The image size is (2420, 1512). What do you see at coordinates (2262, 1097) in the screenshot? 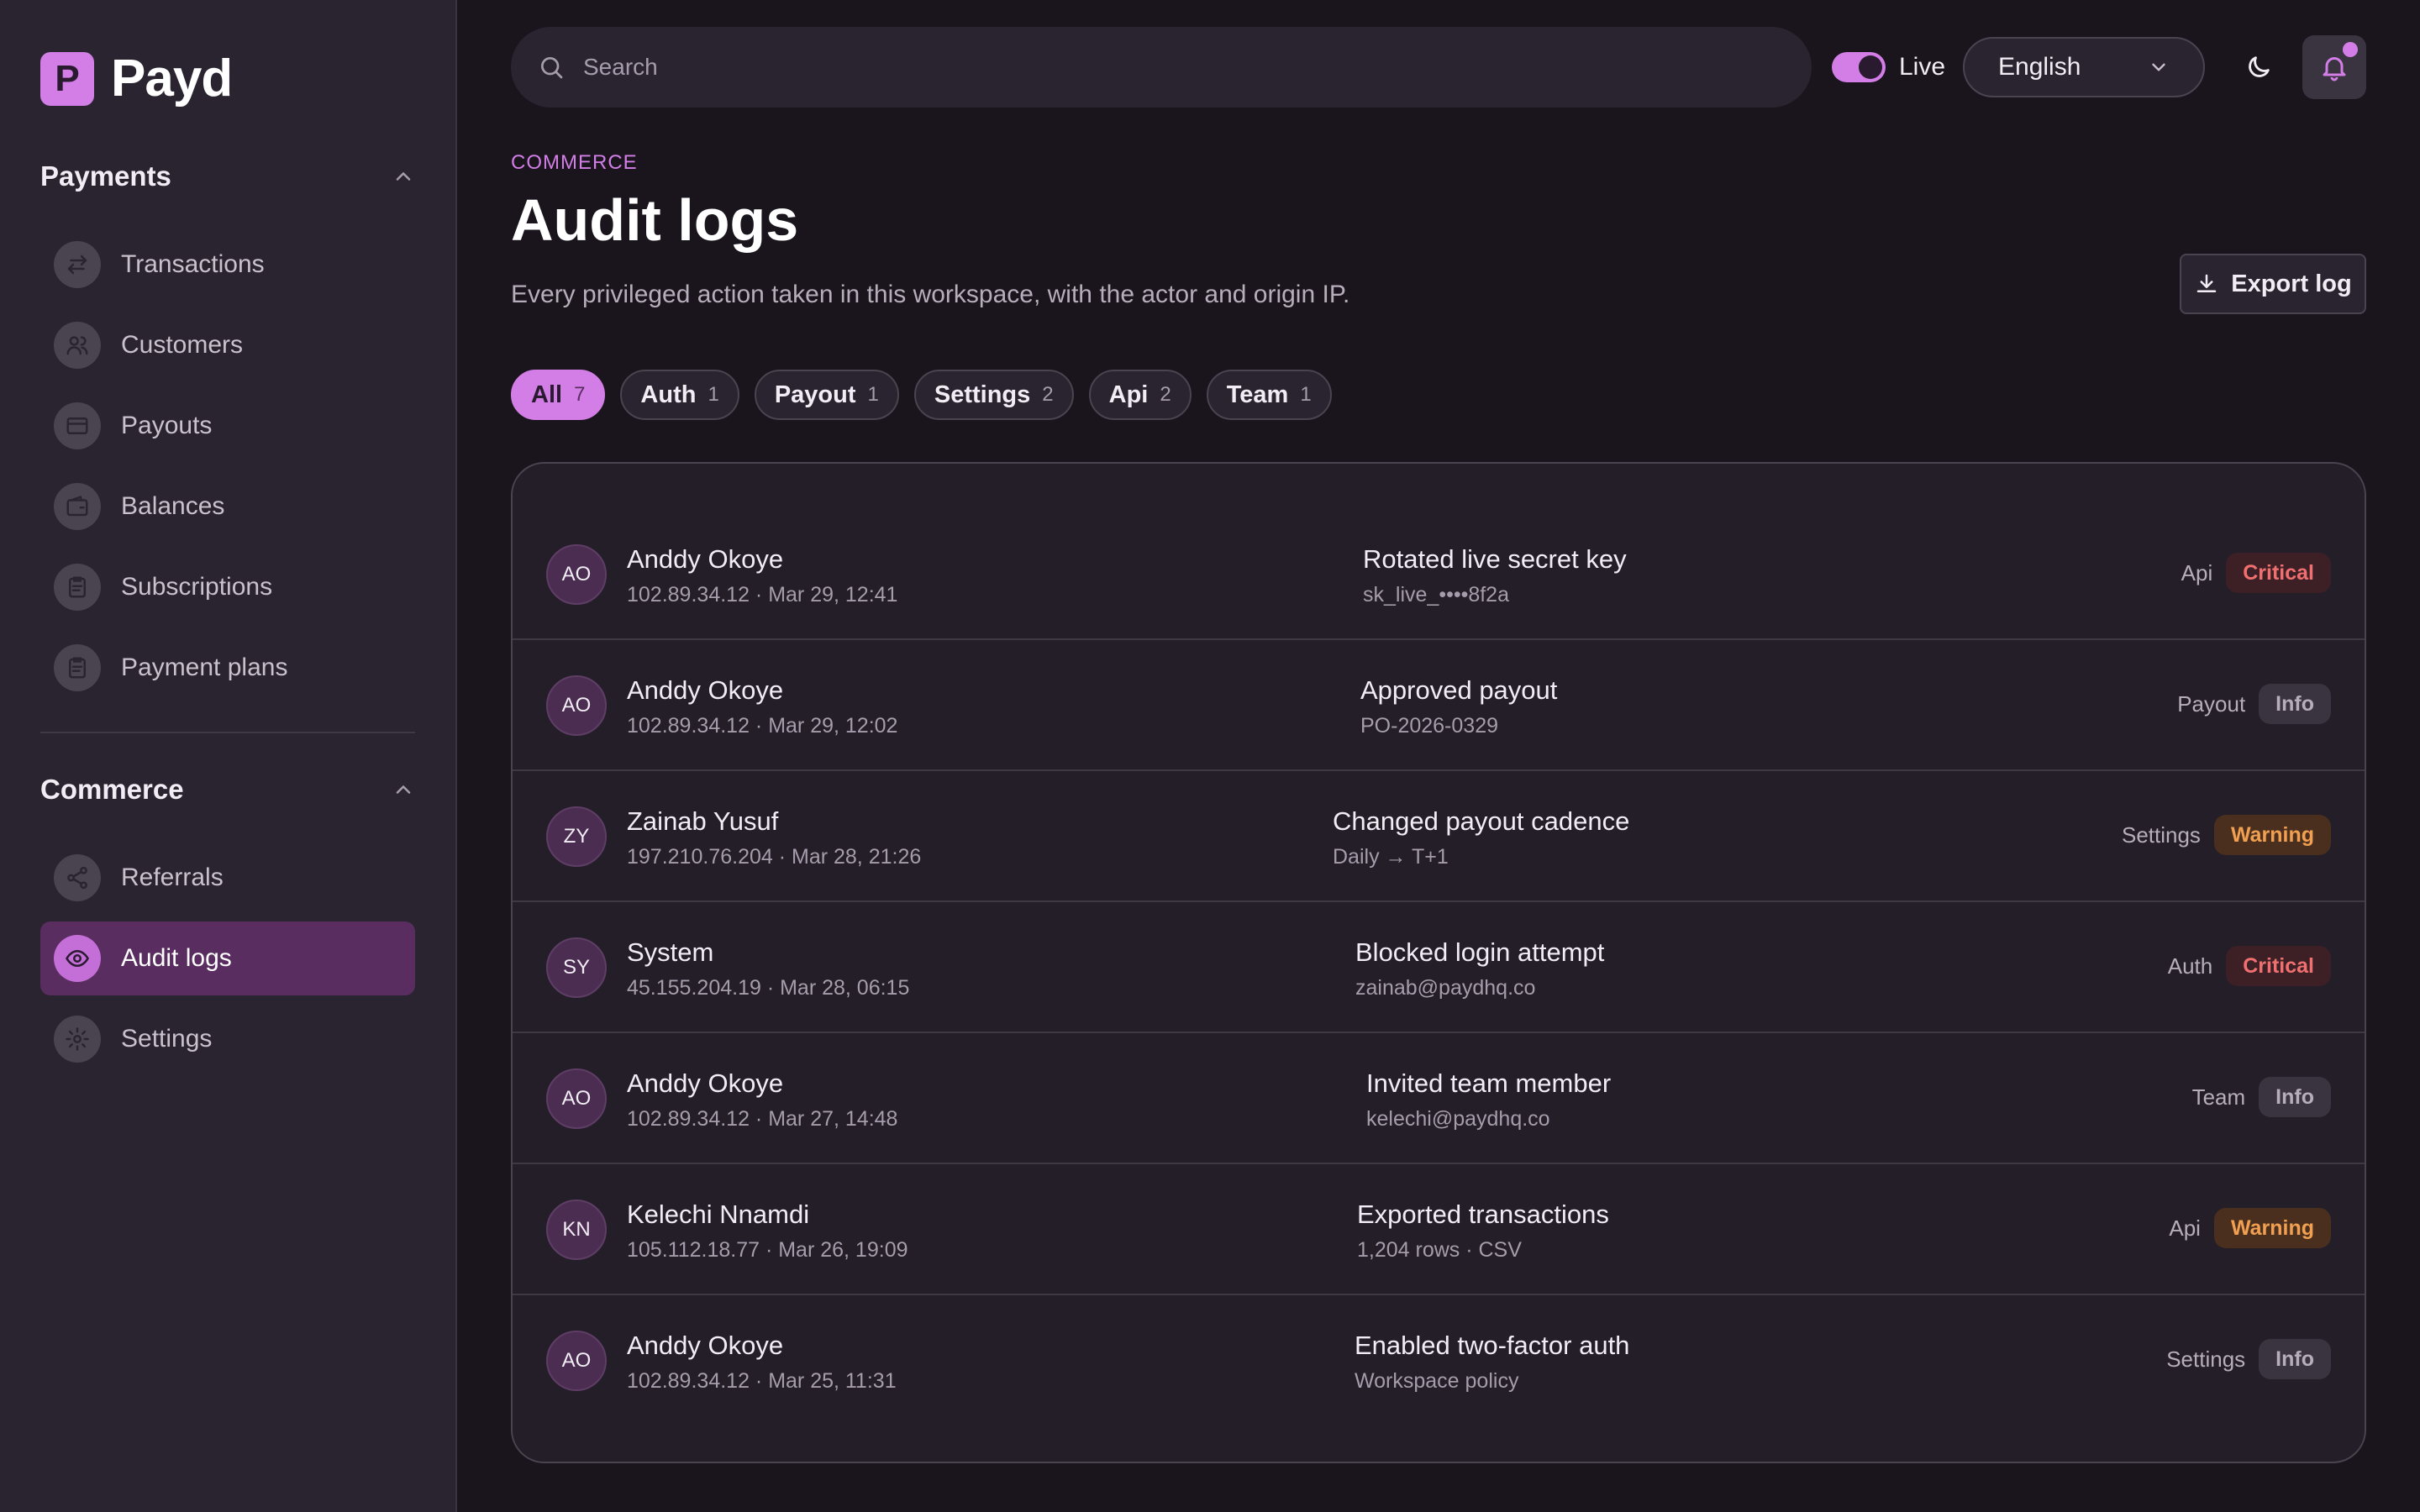
I see `row-tags: Team Info` at bounding box center [2262, 1097].